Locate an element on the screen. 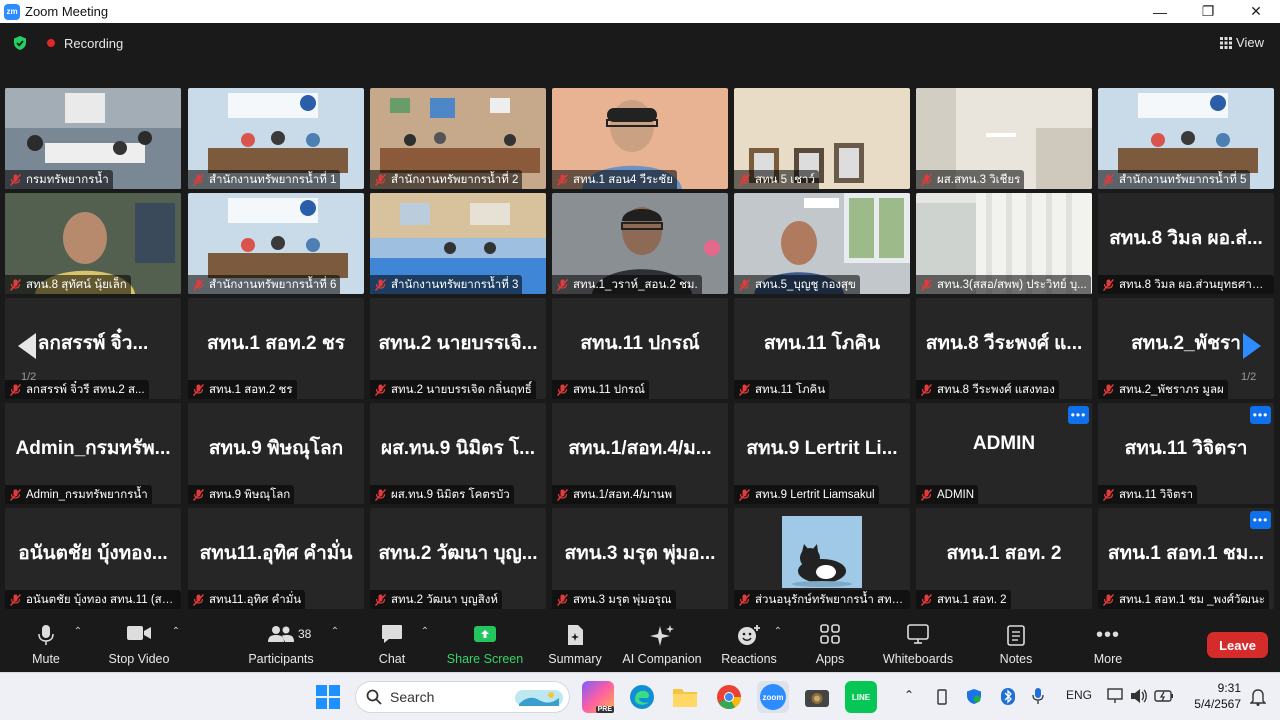 This screenshot has height=720, width=1280. line-app-icon: LINE is located at coordinates (861, 697).